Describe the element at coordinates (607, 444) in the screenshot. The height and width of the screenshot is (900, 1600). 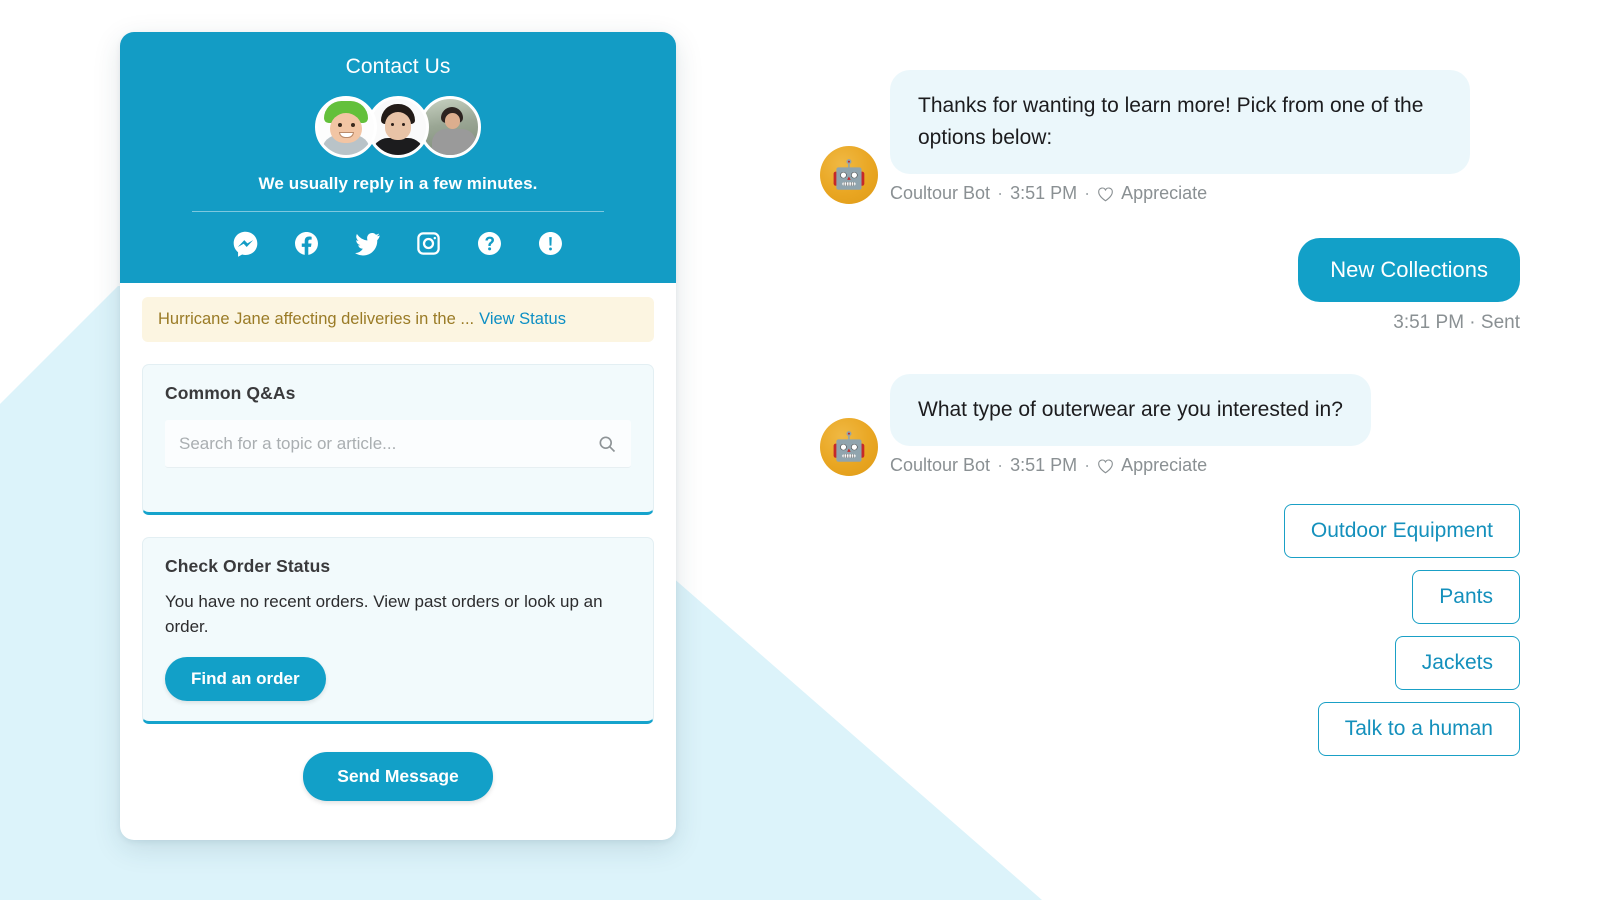
I see `search-icon` at that location.